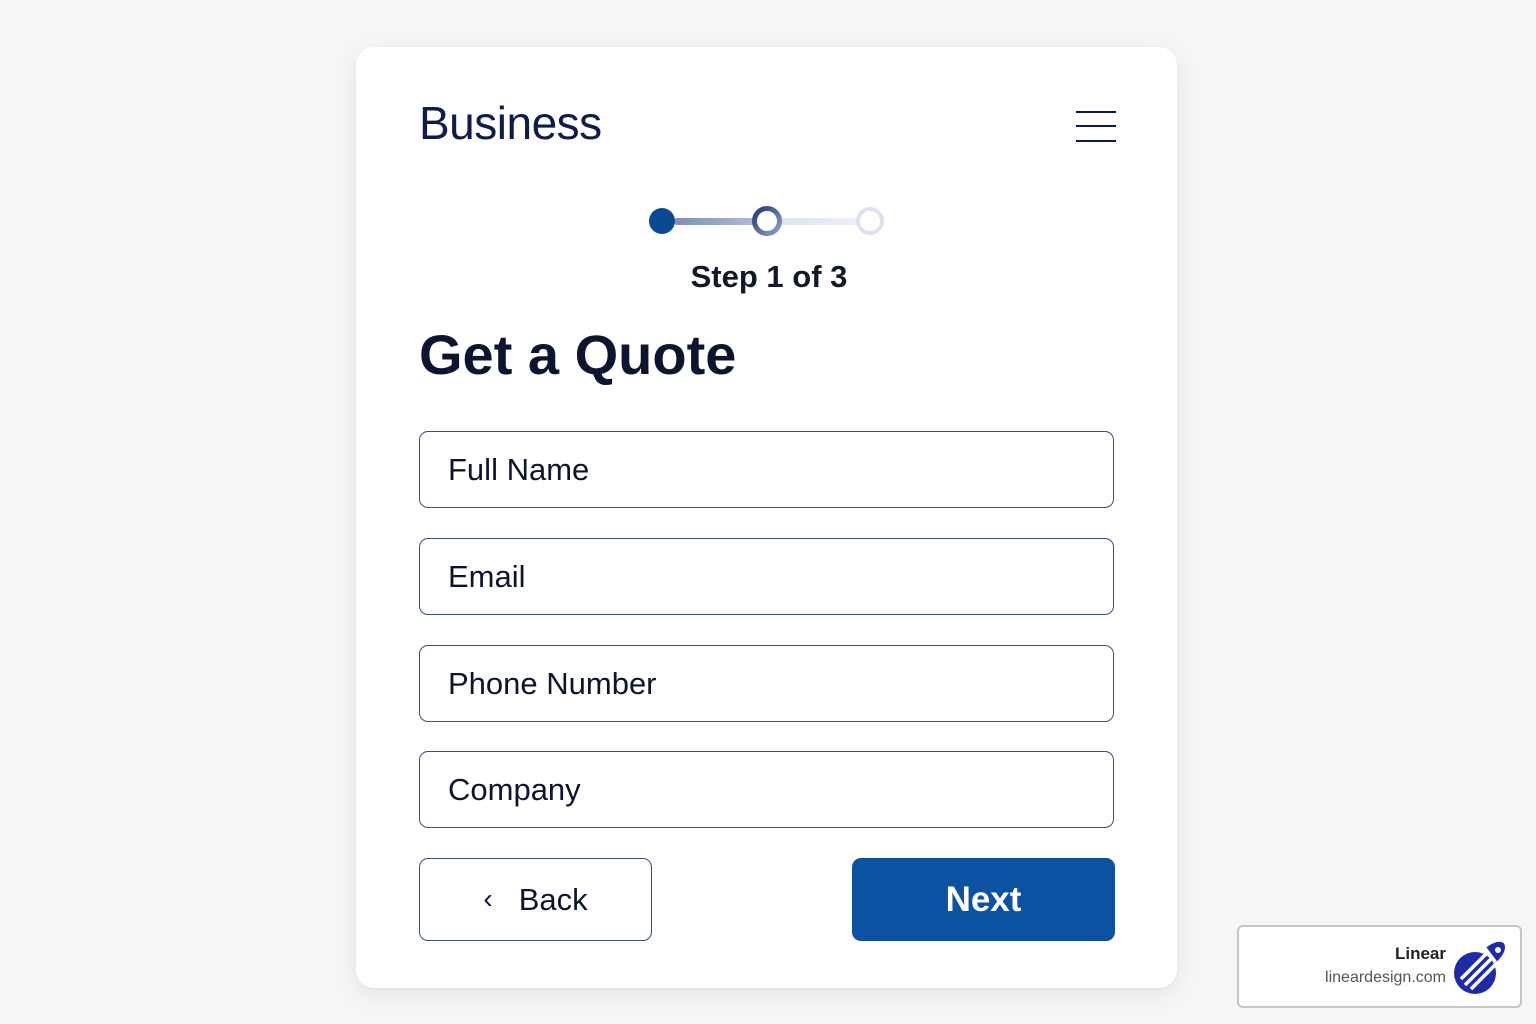 The height and width of the screenshot is (1024, 1536). Describe the element at coordinates (766, 469) in the screenshot. I see `full-name-input` at that location.